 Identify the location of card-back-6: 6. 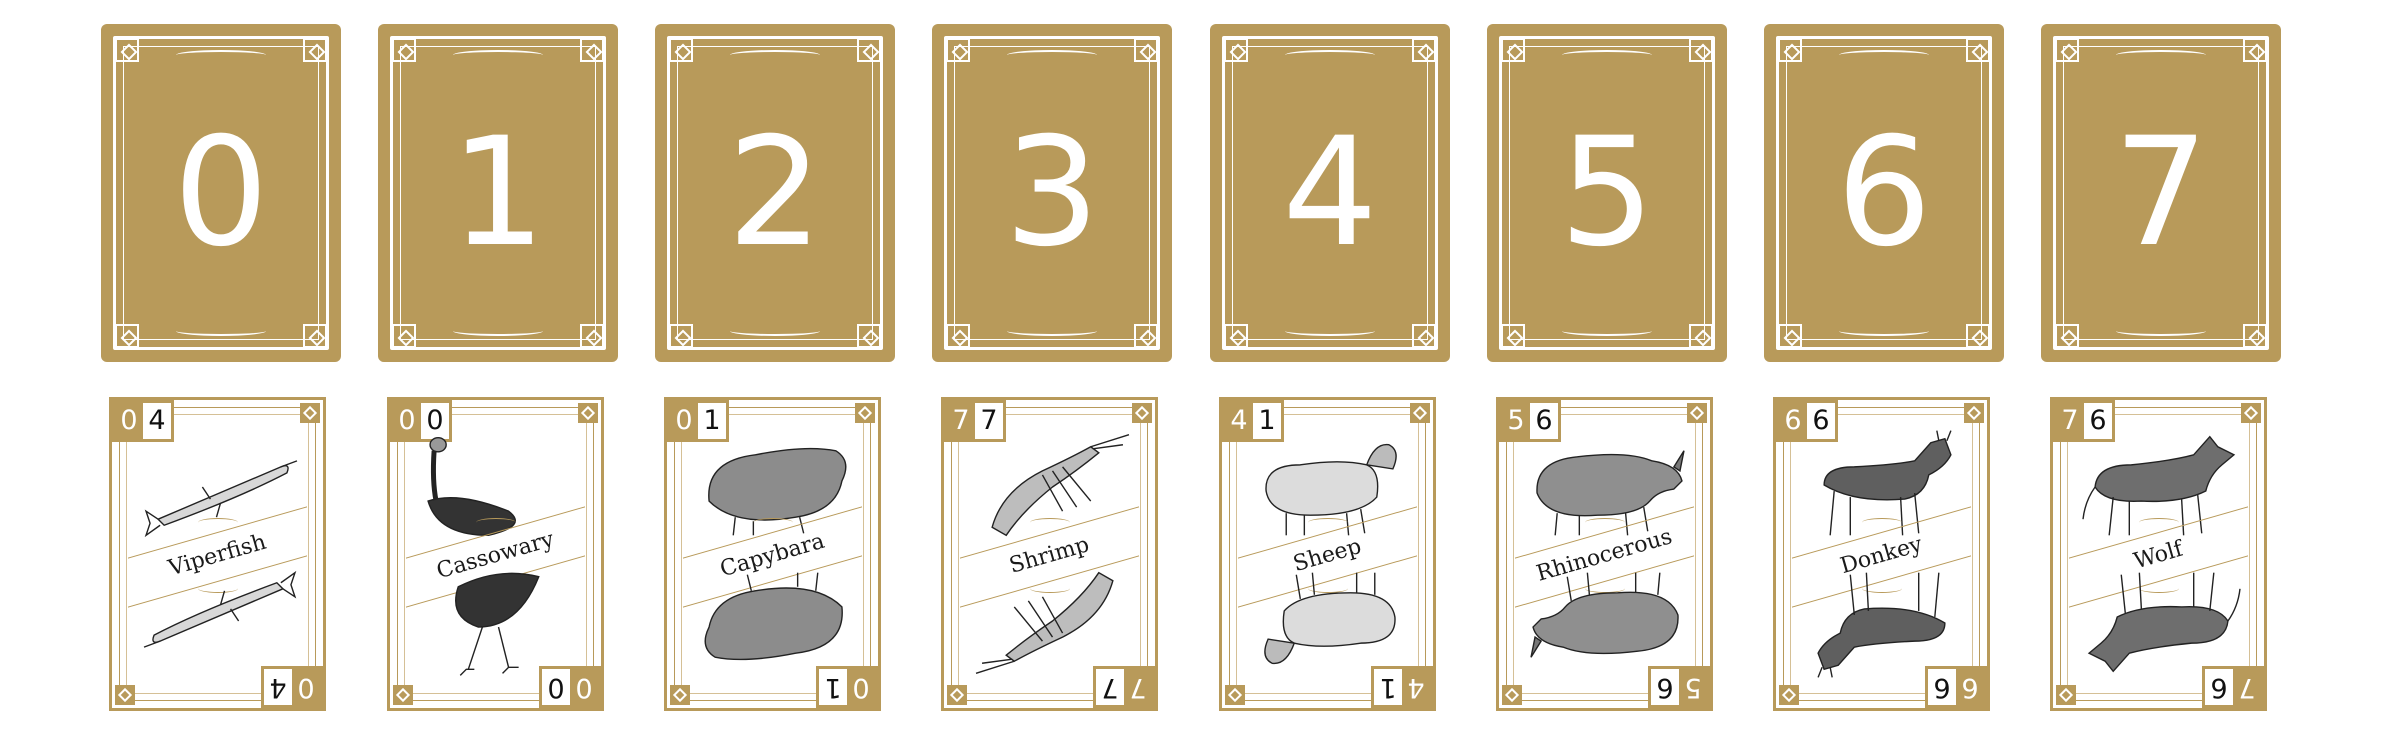
(1884, 193).